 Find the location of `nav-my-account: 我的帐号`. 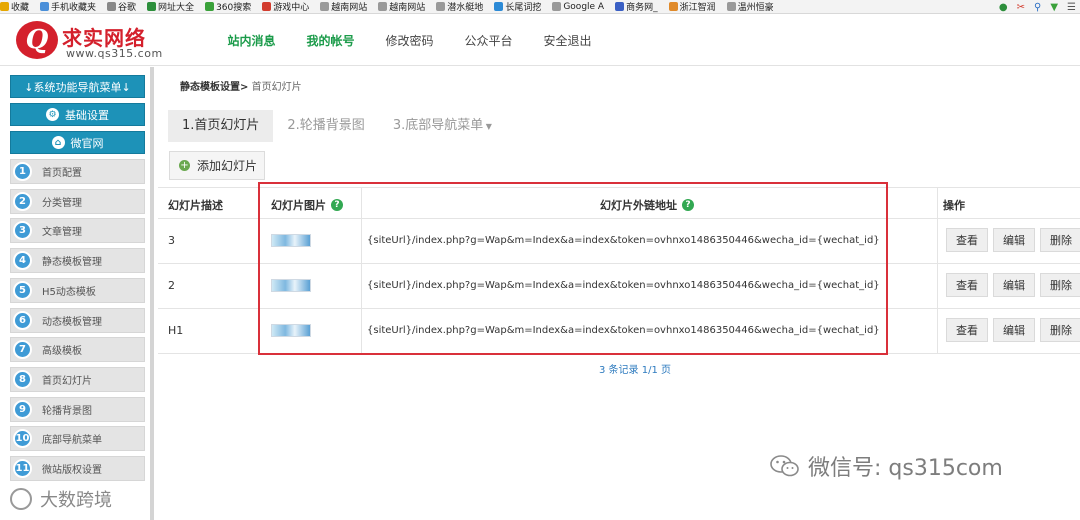

nav-my-account: 我的帐号 is located at coordinates (330, 40).